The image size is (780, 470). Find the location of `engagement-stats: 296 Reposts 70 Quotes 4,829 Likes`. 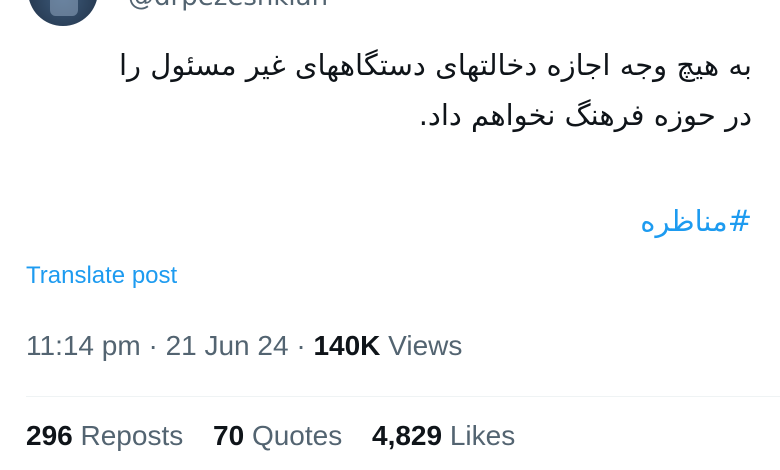

engagement-stats: 296 Reposts 70 Quotes 4,829 Likes is located at coordinates (281, 436).